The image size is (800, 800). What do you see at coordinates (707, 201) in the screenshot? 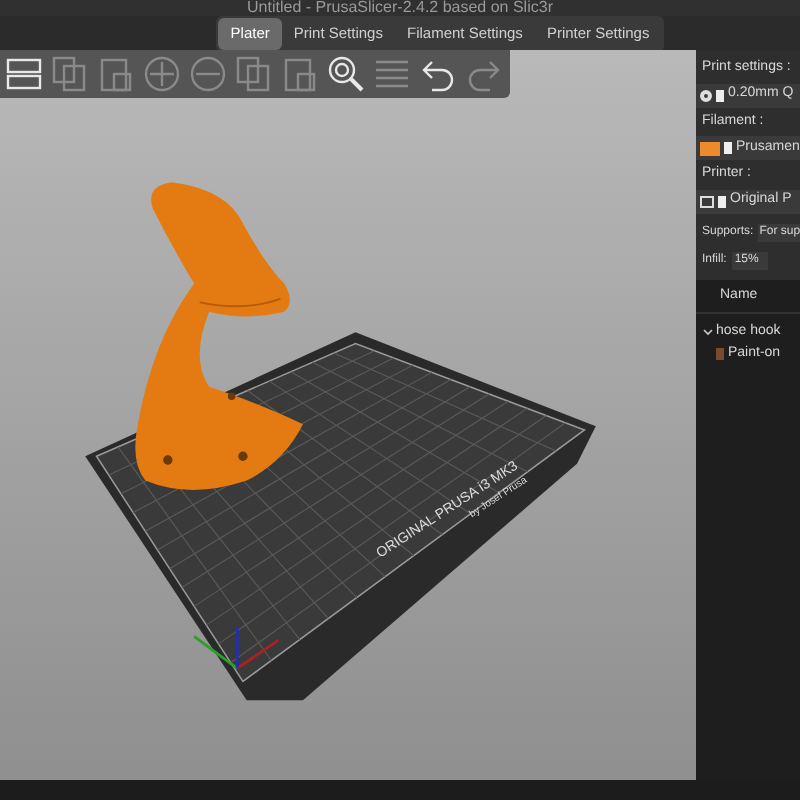
I see `printer-icon` at bounding box center [707, 201].